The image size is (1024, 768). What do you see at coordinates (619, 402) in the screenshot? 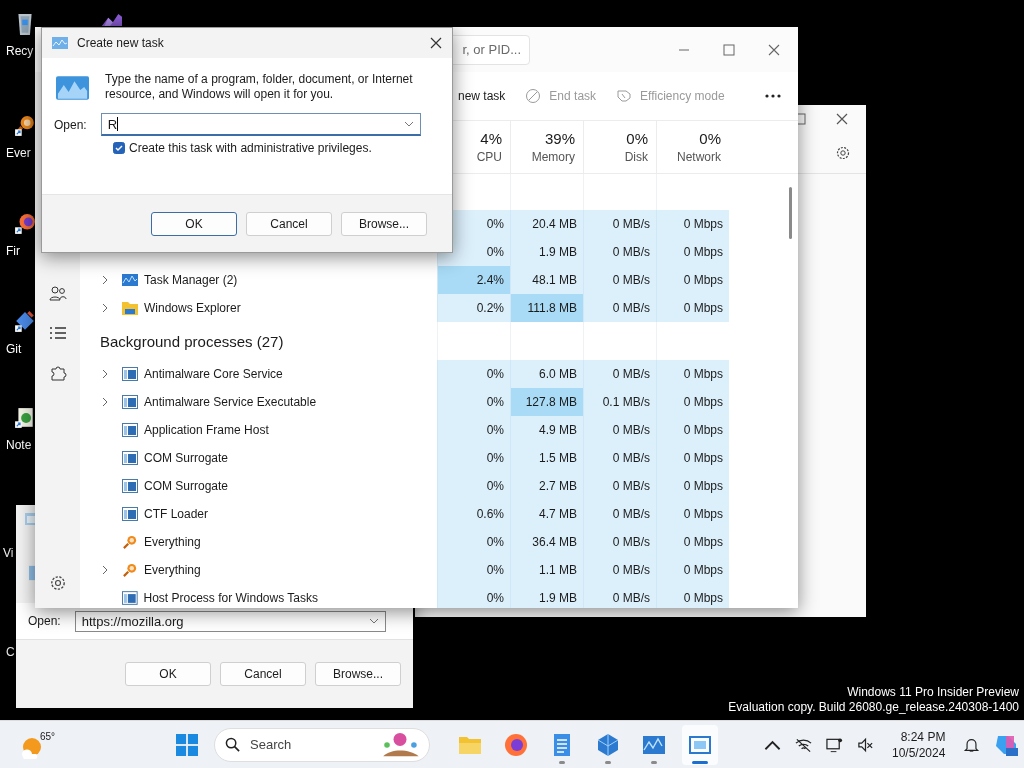
I see `table-cell: 0.1 MB/s` at bounding box center [619, 402].